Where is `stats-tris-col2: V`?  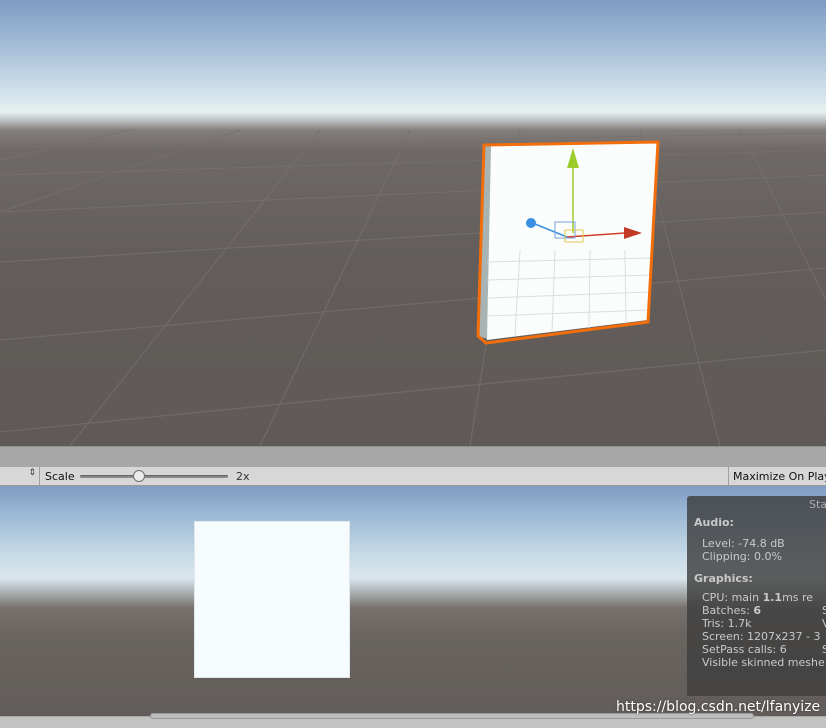
stats-tris-col2: V is located at coordinates (824, 623).